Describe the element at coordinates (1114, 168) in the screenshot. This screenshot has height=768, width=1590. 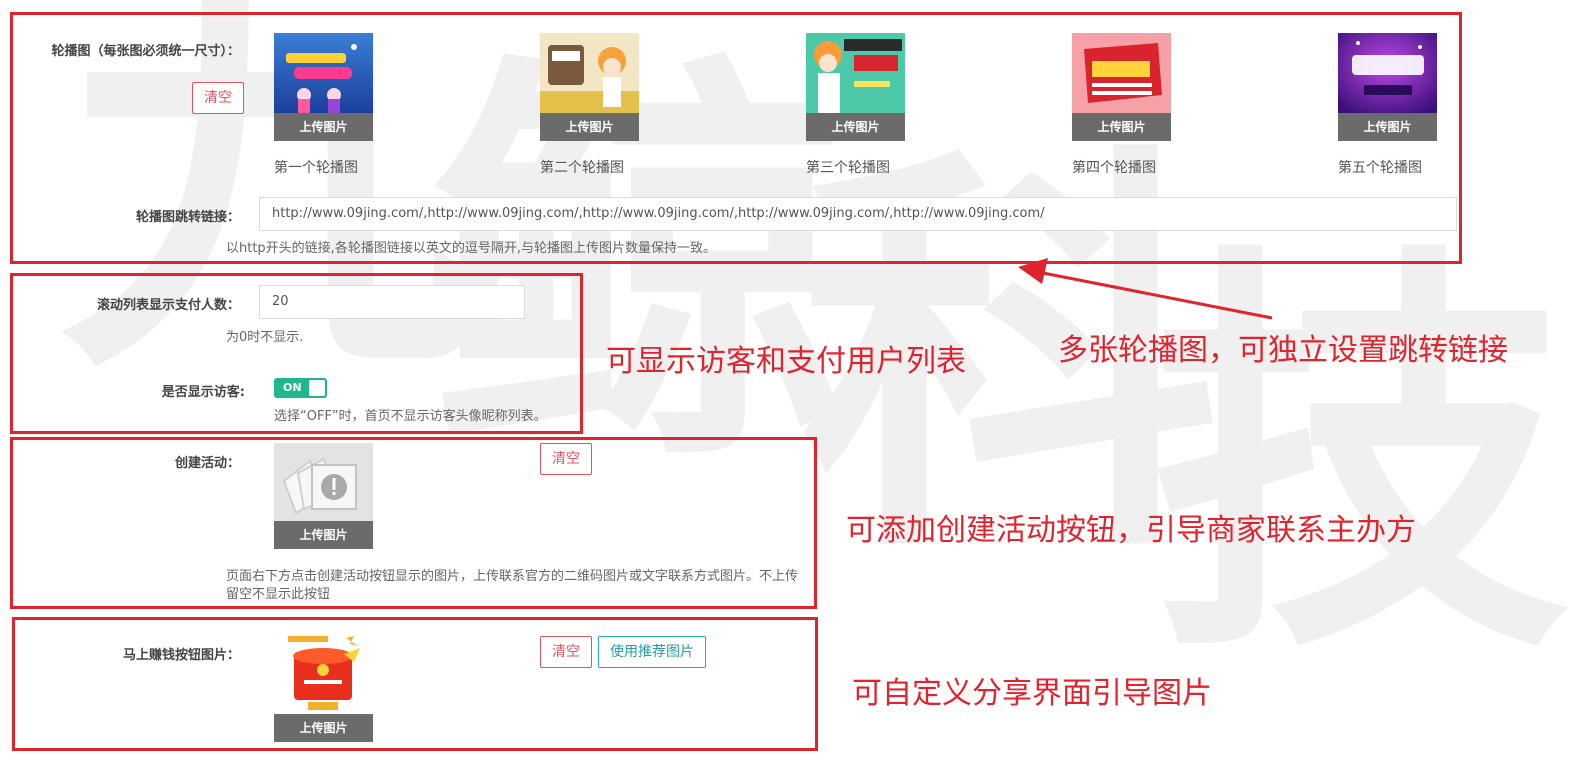
I see `carousel-caption-4: 第四个轮播图` at that location.